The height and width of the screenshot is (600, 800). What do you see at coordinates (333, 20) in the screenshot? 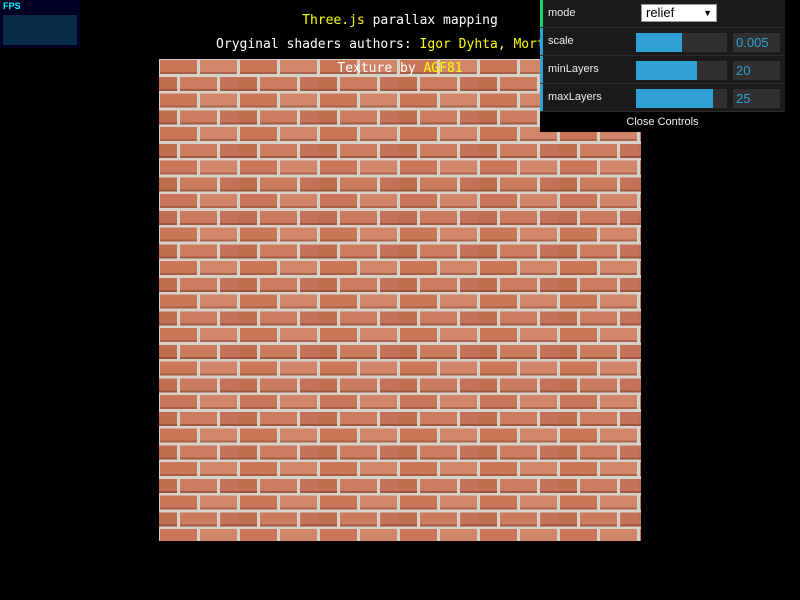
I see `threejs-link: Three.js` at bounding box center [333, 20].